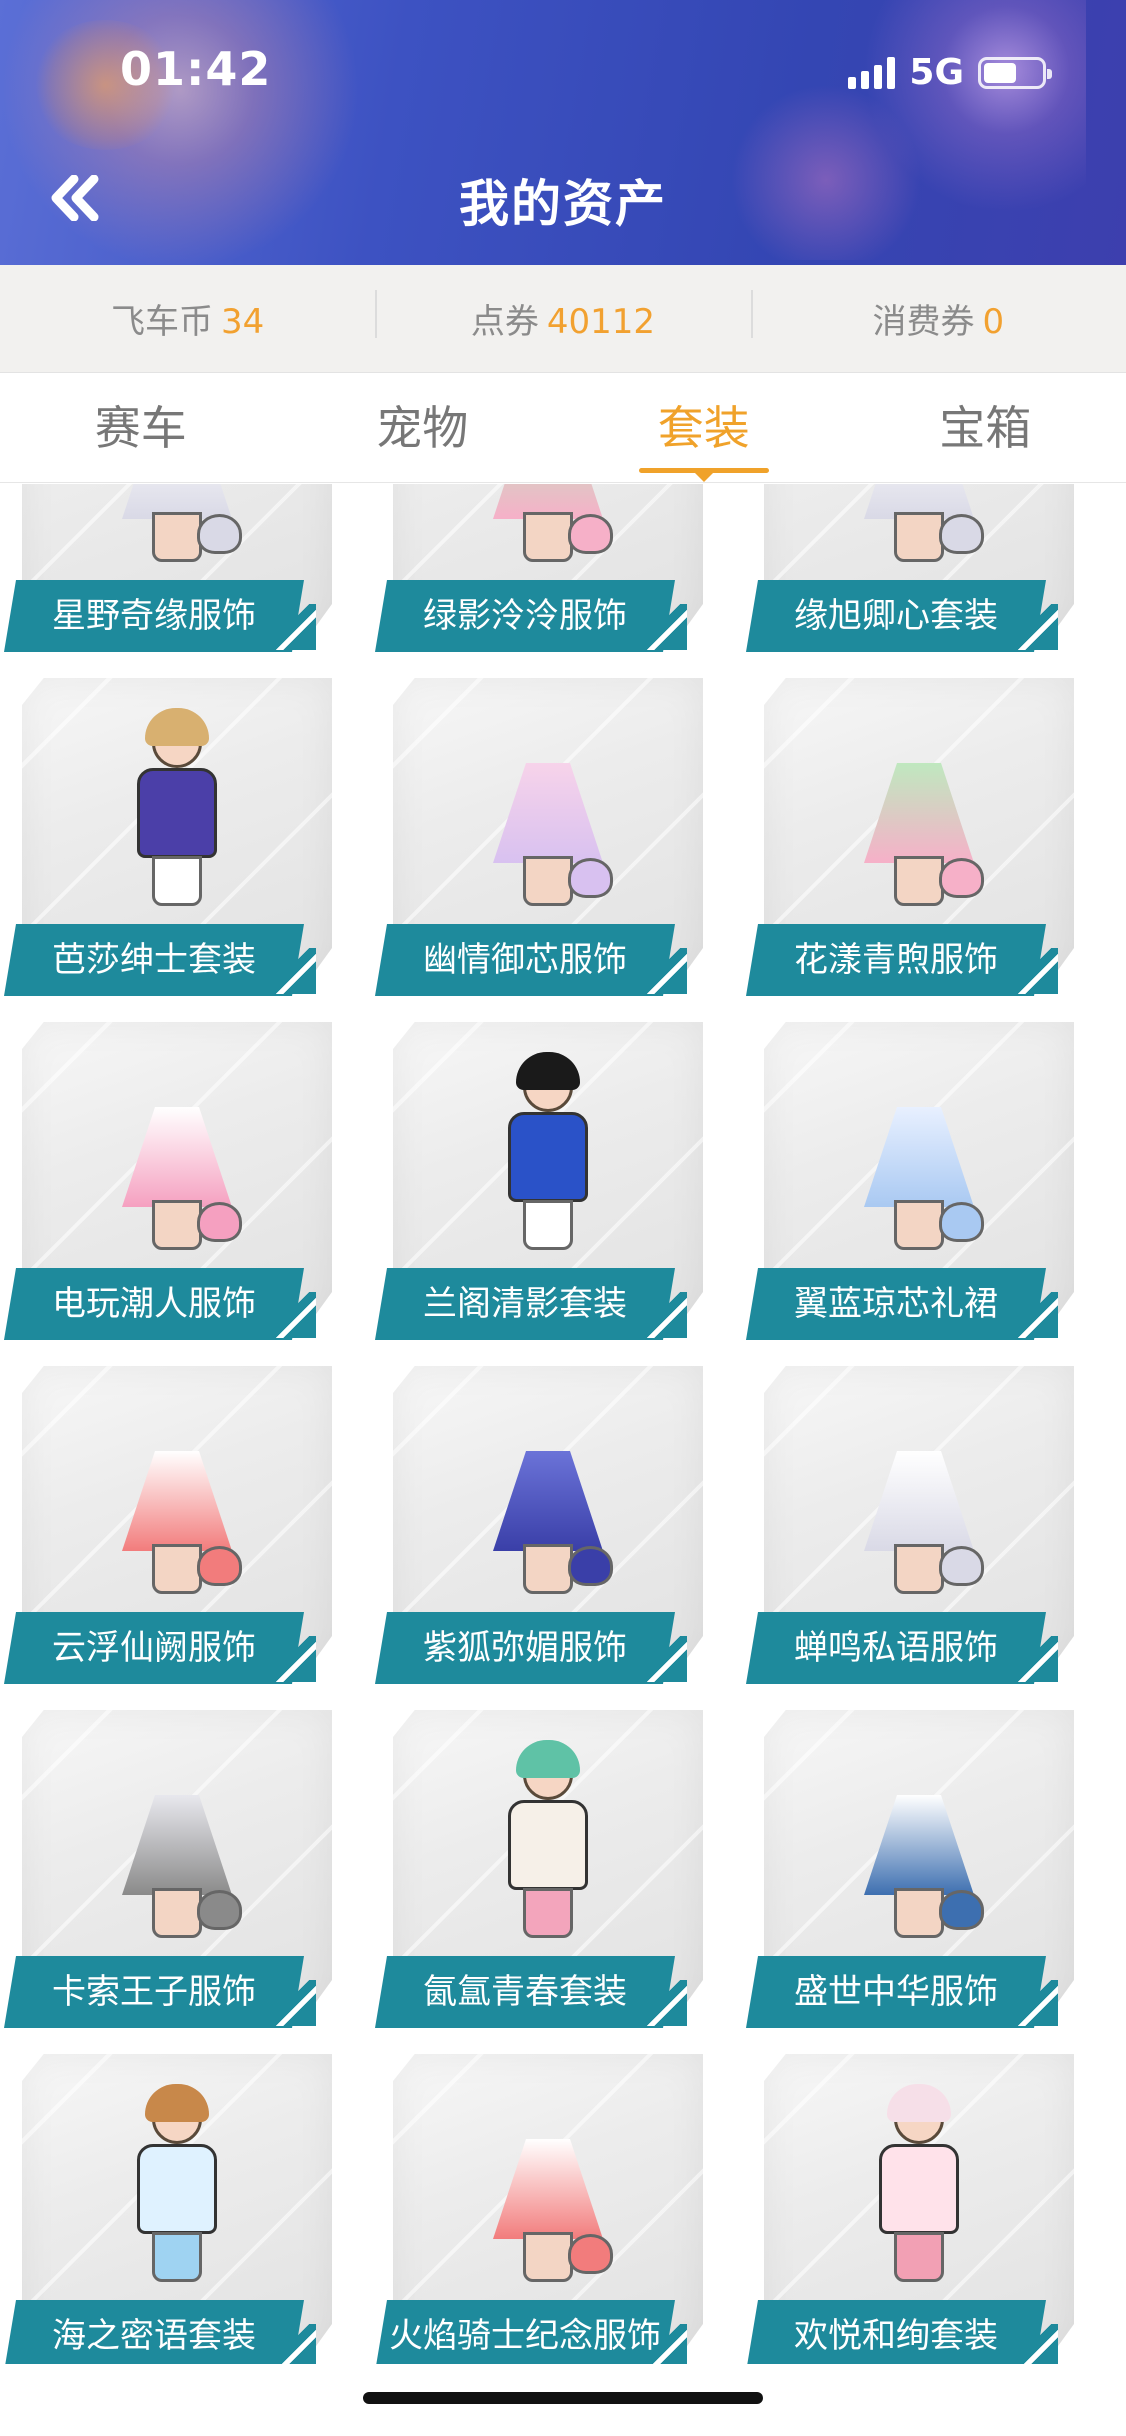  I want to click on outfit-card: 缘旭卿心套装, so click(911, 568).